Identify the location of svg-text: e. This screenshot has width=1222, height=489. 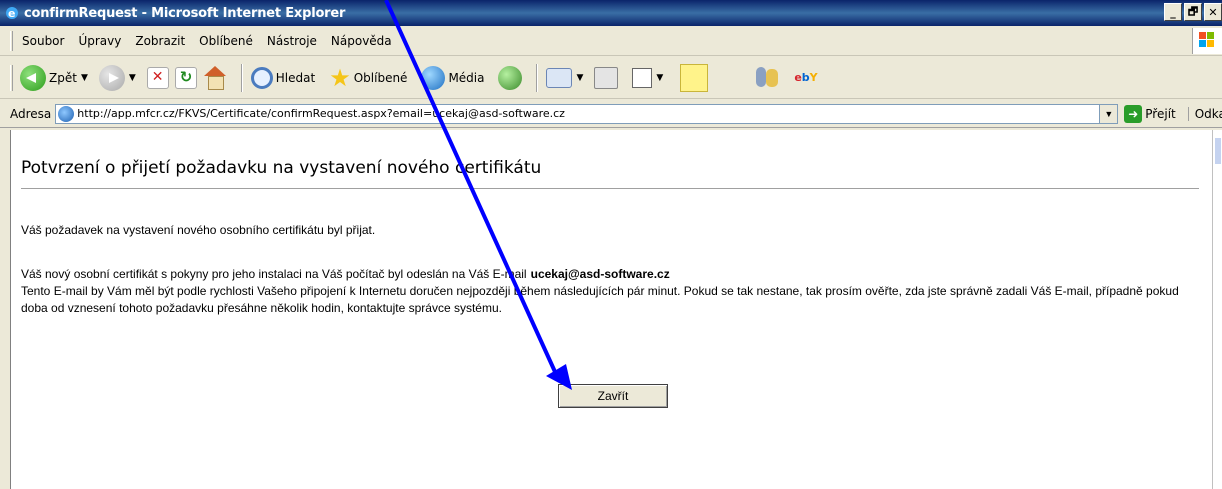
(11, 13).